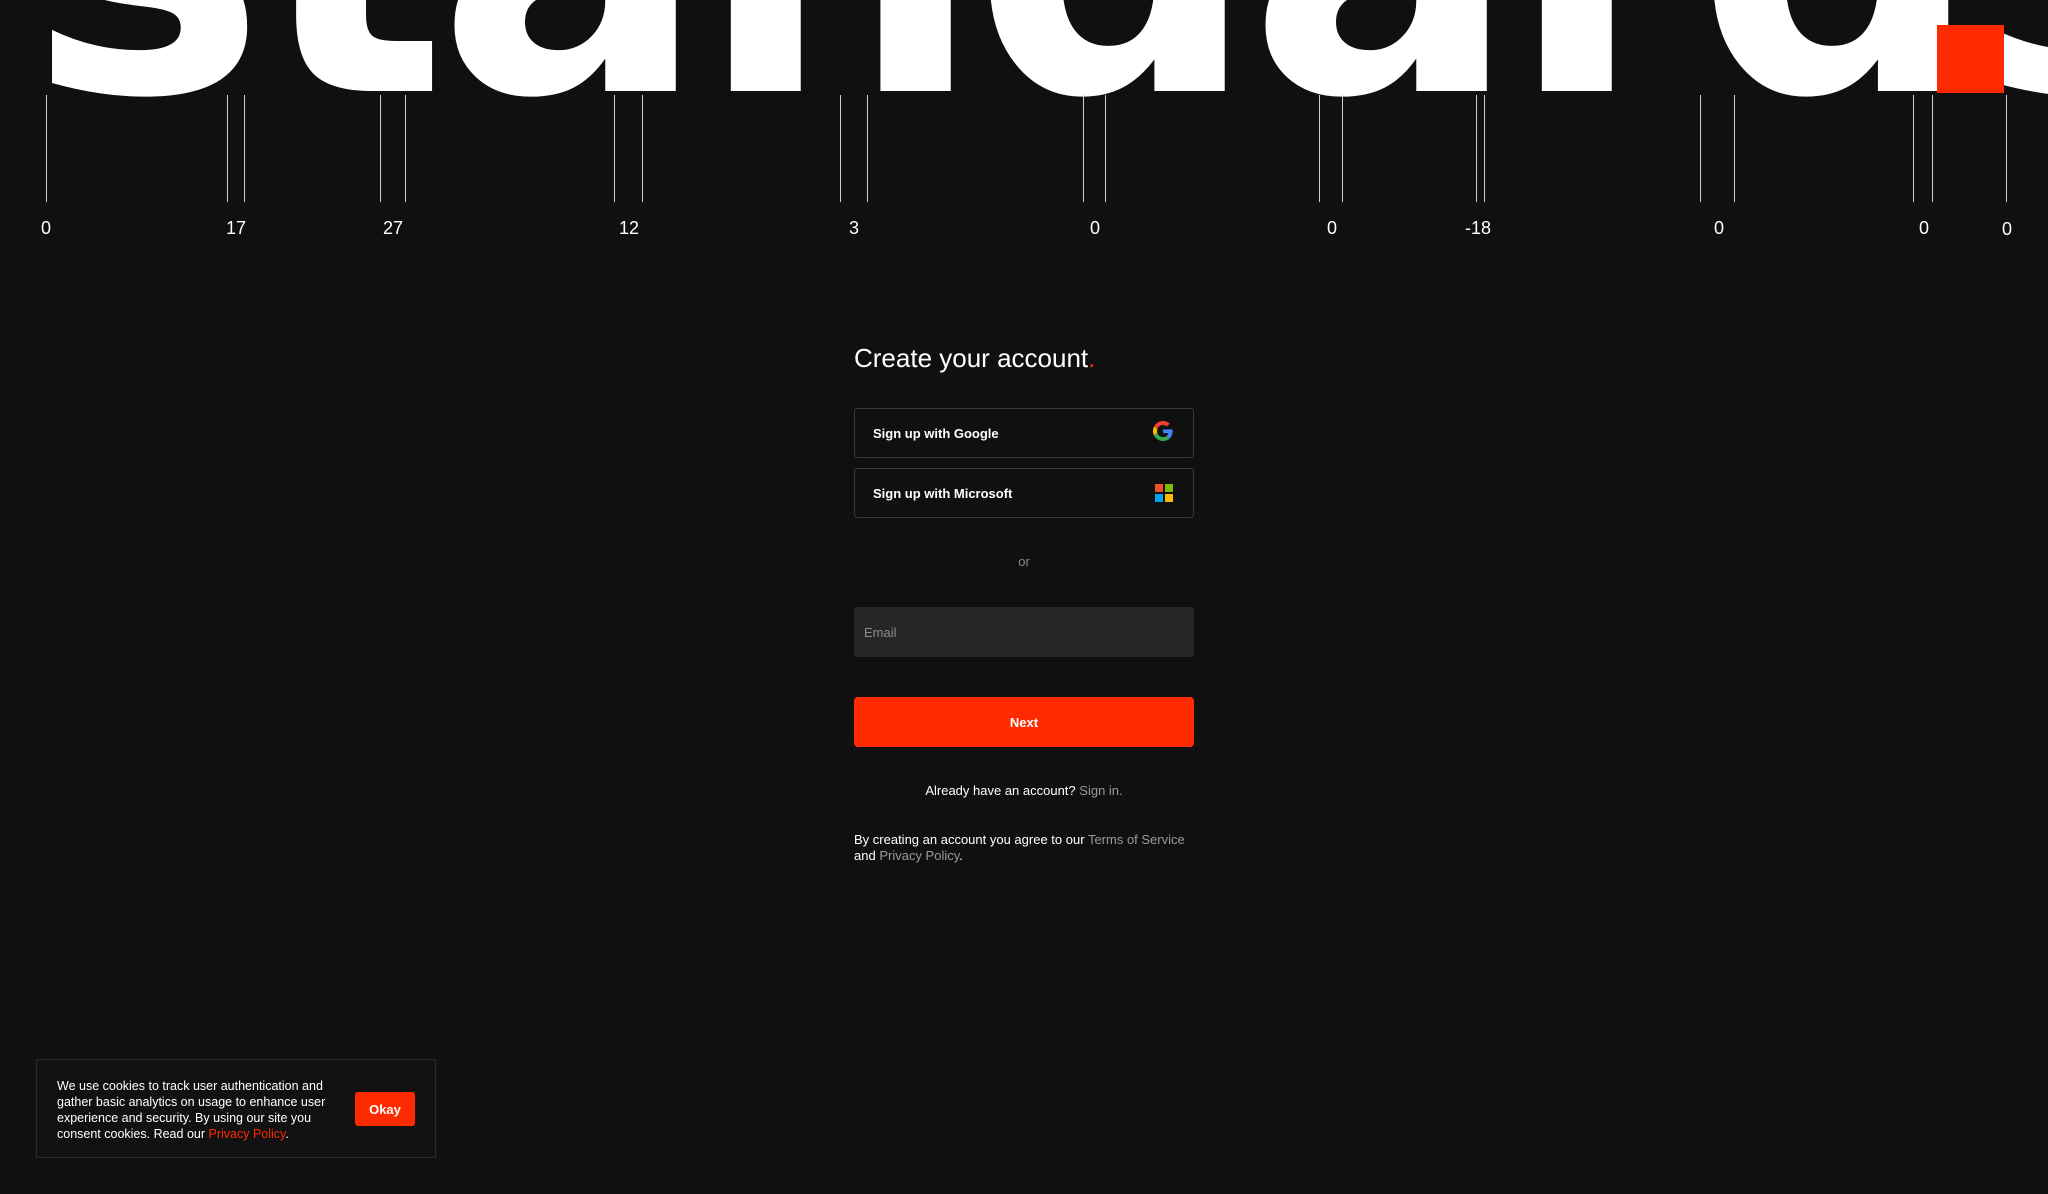  What do you see at coordinates (236, 228) in the screenshot?
I see `ruler-label: 17` at bounding box center [236, 228].